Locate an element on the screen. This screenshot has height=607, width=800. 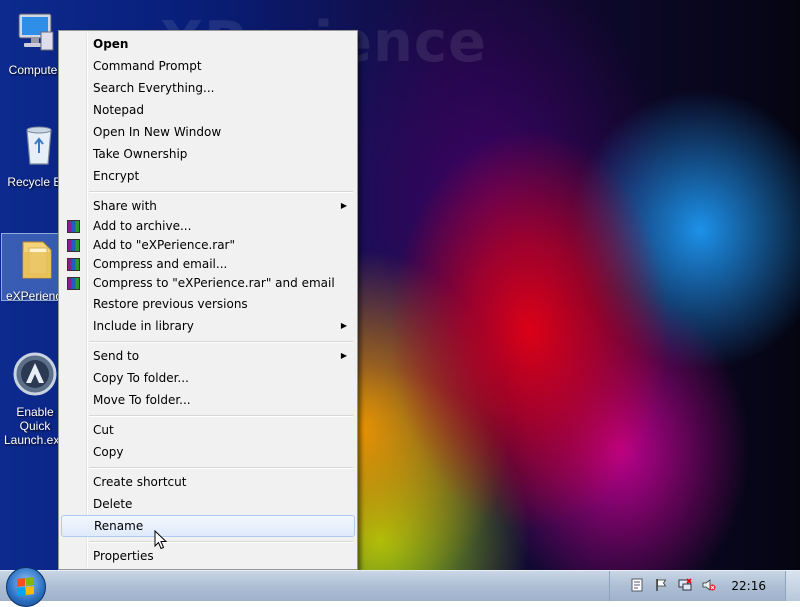
volume-muted-icon is located at coordinates (709, 585).